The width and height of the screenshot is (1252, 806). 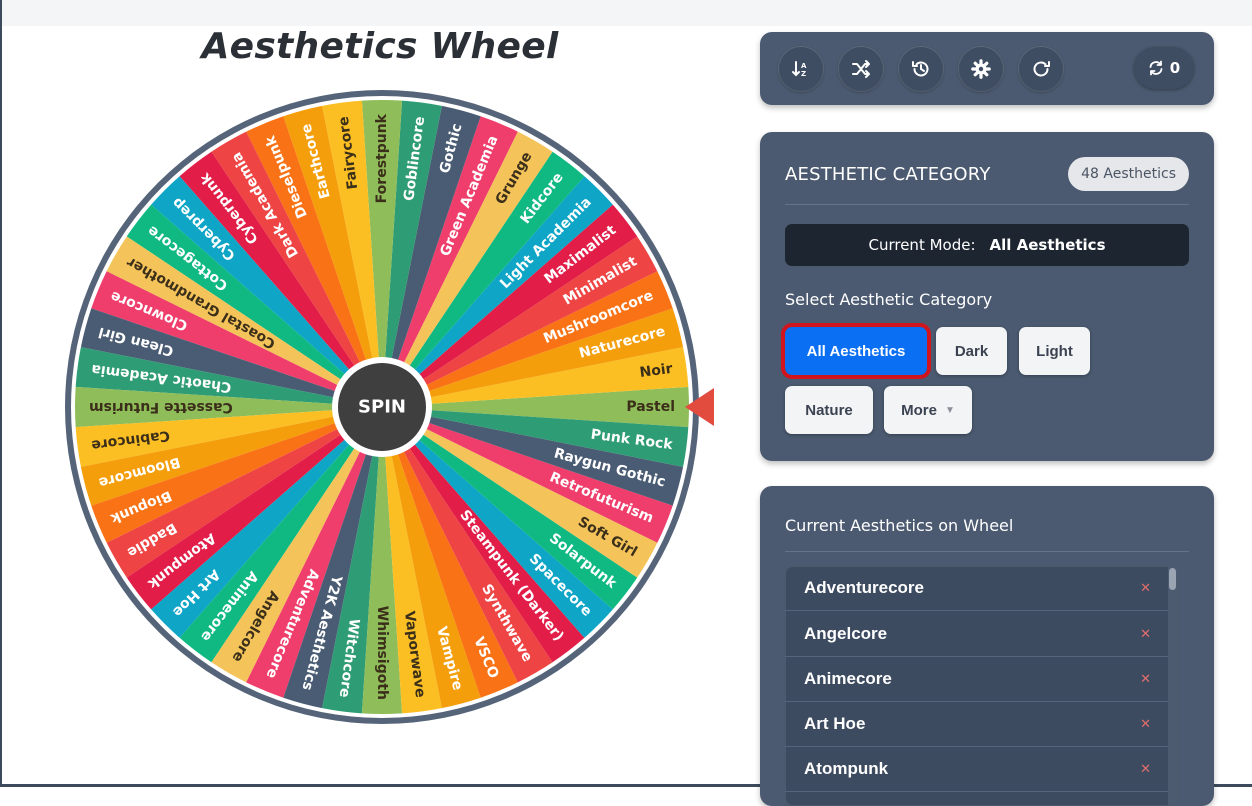 I want to click on wheel-segment-label: Forestpunk, so click(x=382, y=158).